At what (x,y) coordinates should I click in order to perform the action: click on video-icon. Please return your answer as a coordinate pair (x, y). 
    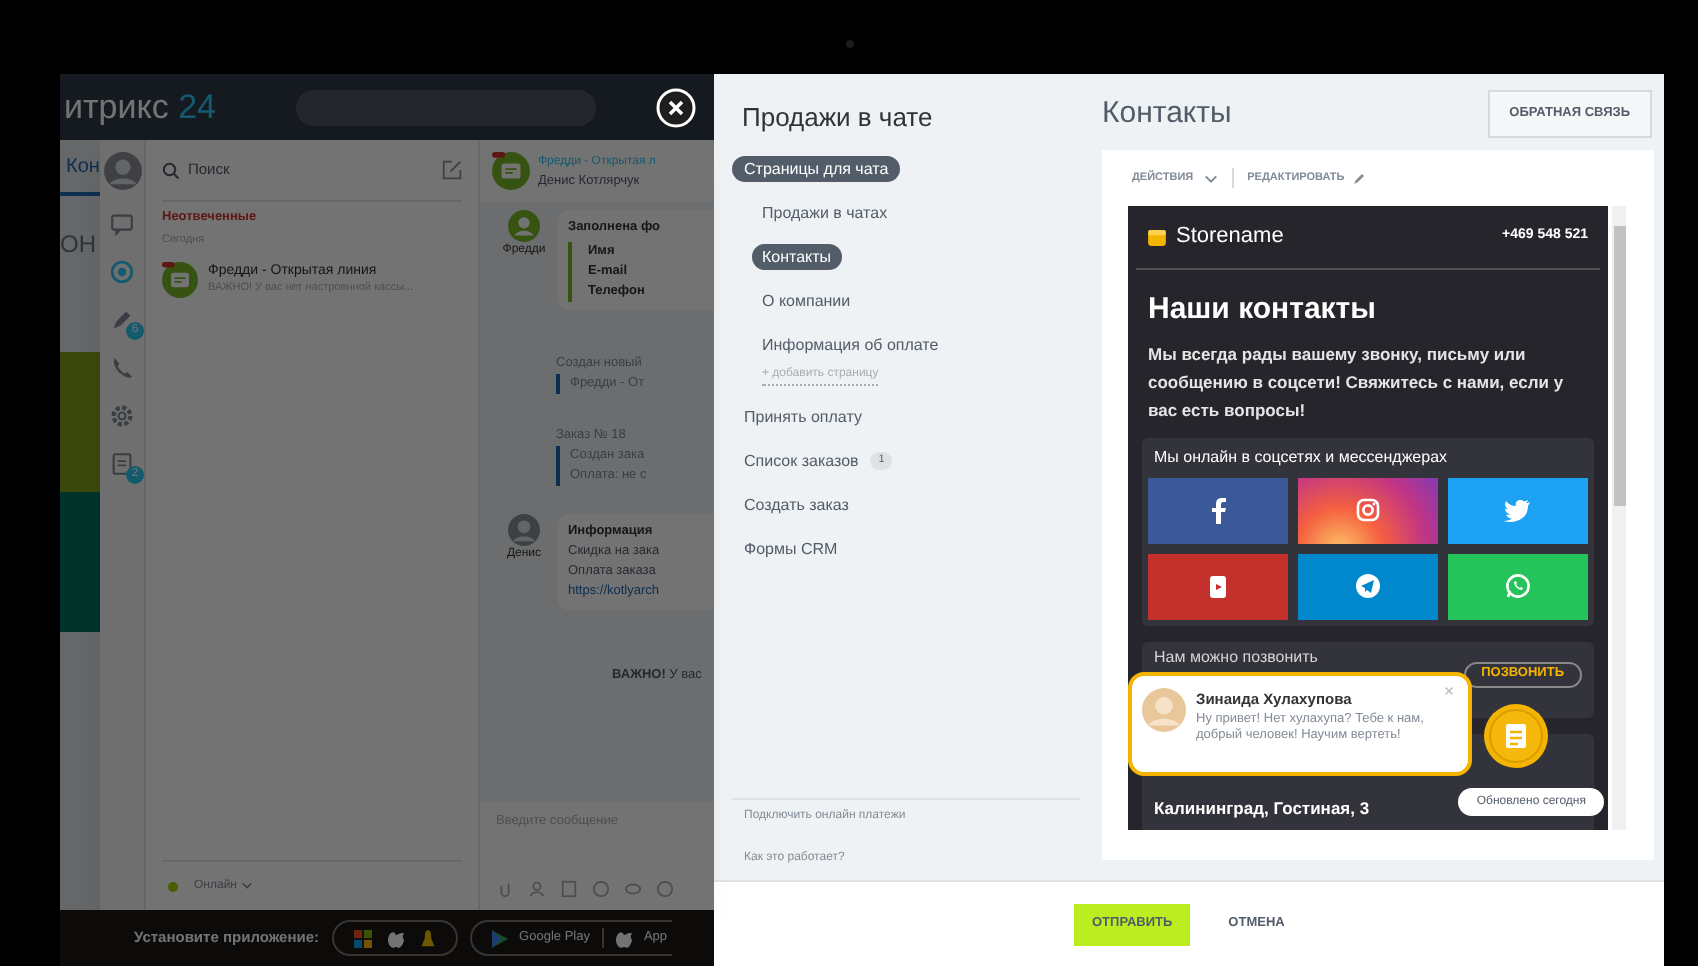
    Looking at the image, I should click on (1218, 586).